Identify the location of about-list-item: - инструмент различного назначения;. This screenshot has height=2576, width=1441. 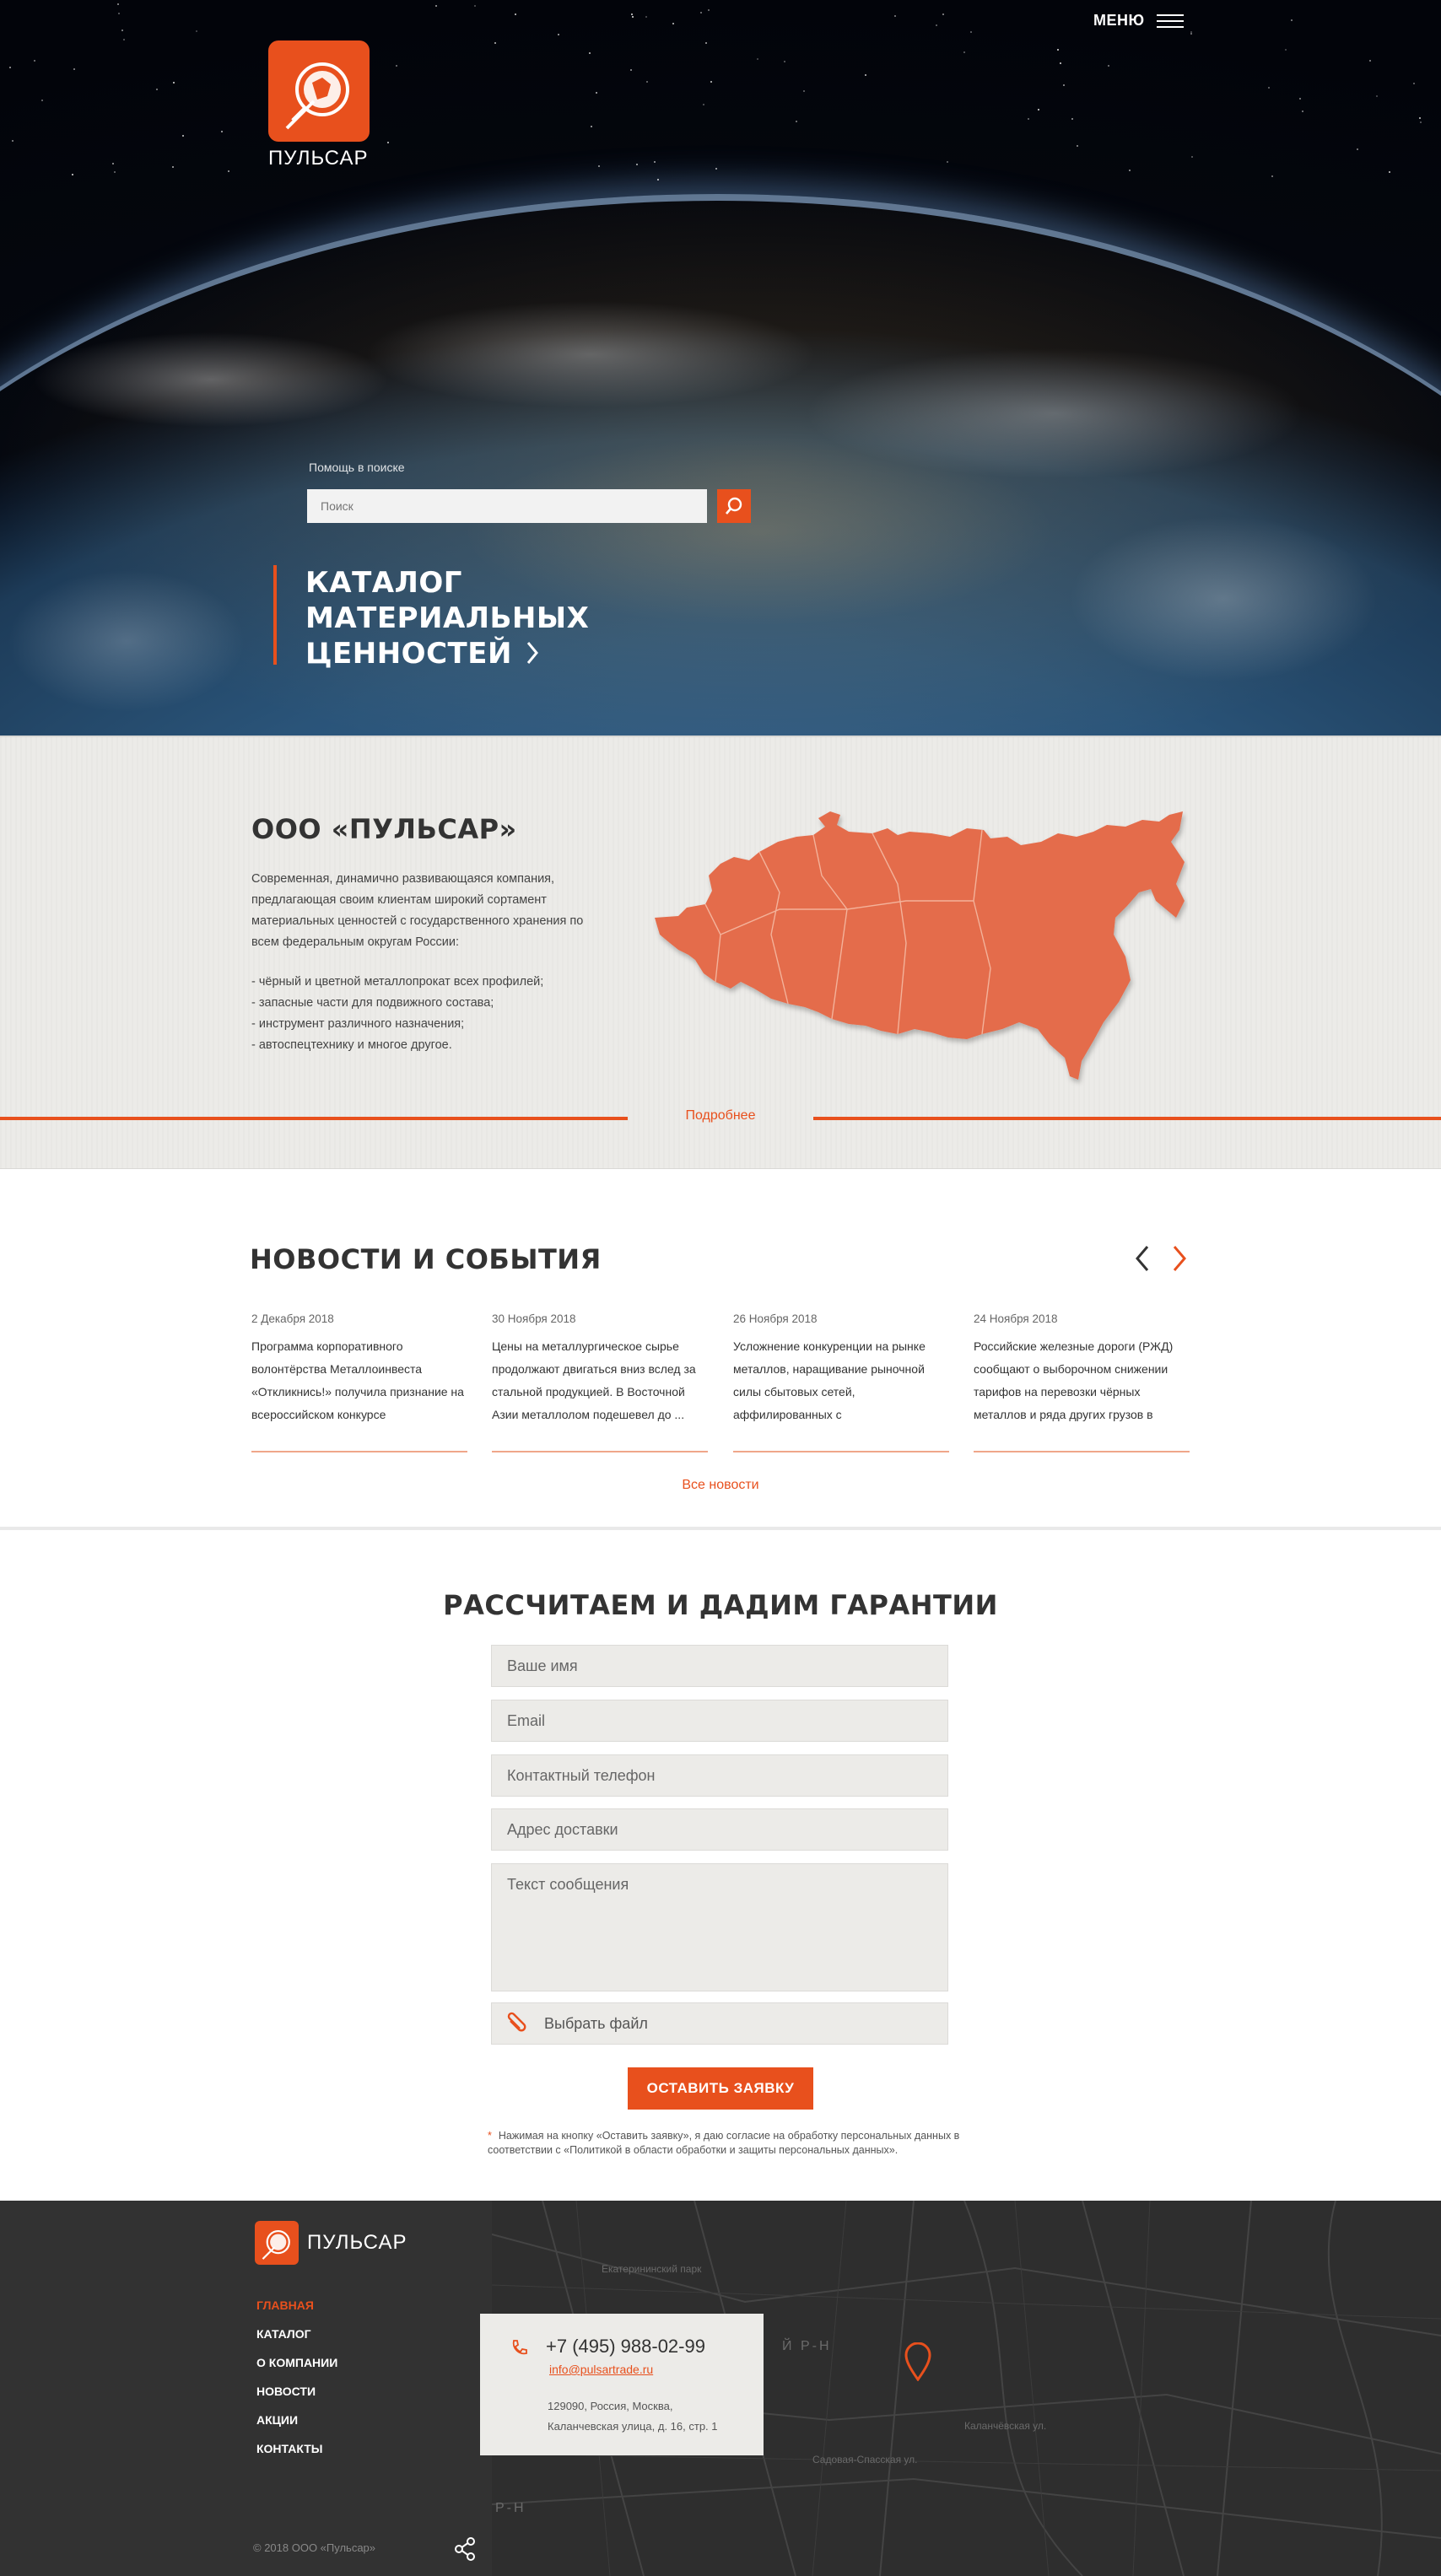
(358, 1024).